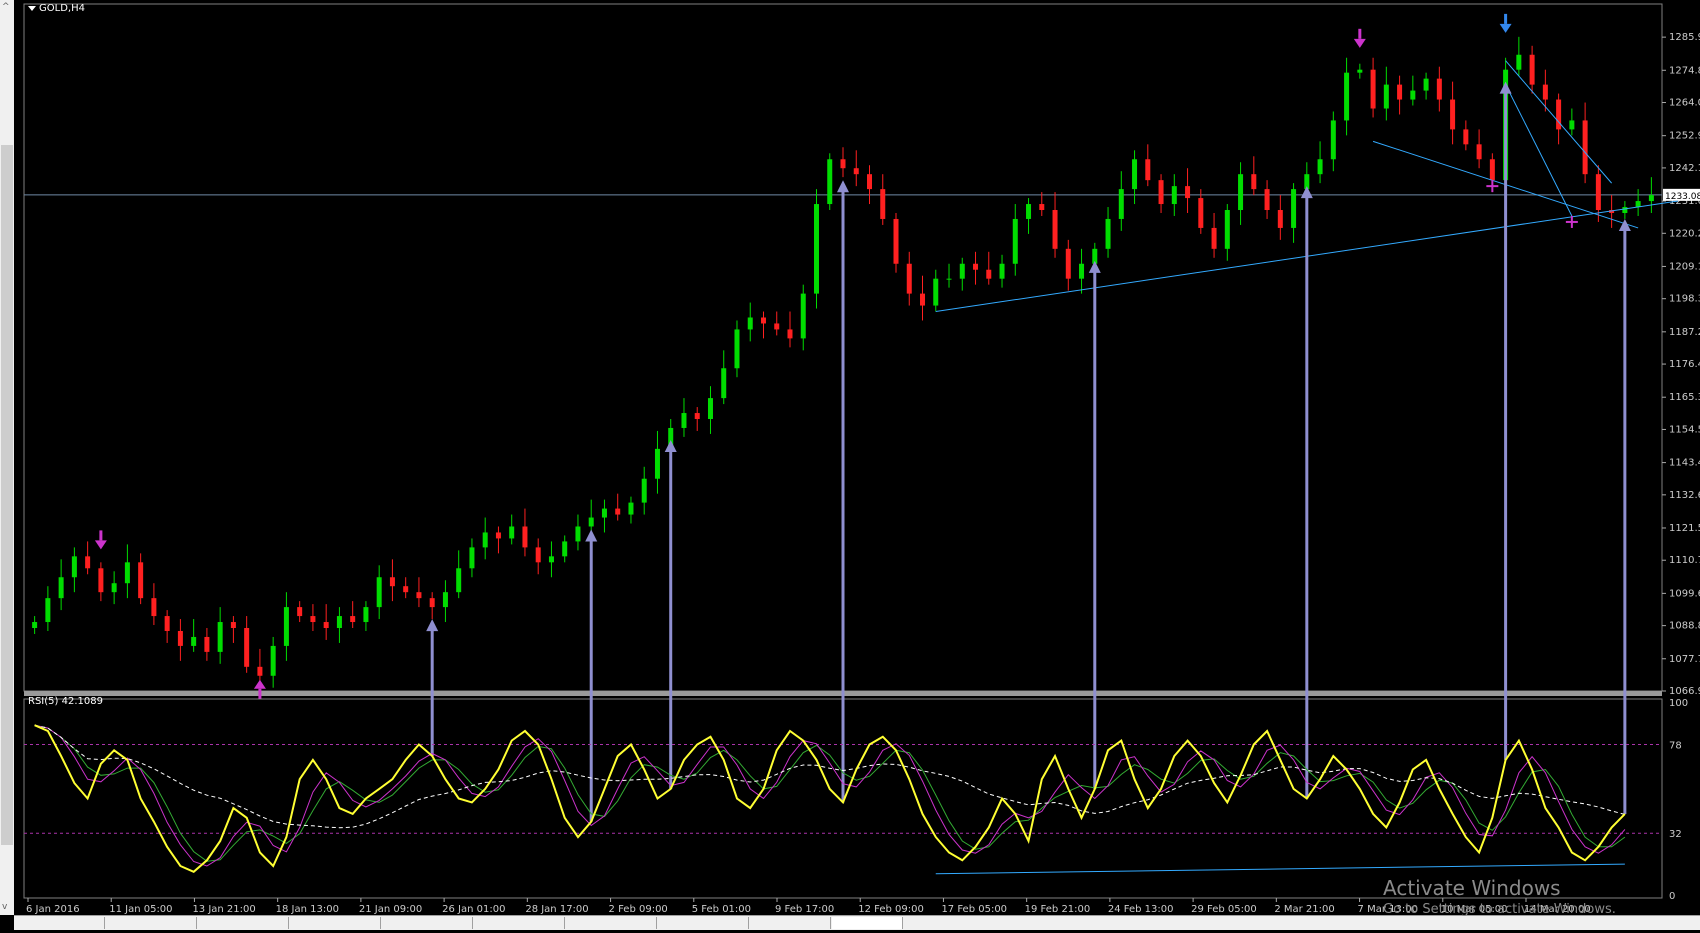 The image size is (1700, 933). Describe the element at coordinates (891, 909) in the screenshot. I see `time-axis-label: 12 Feb 09:00` at that location.